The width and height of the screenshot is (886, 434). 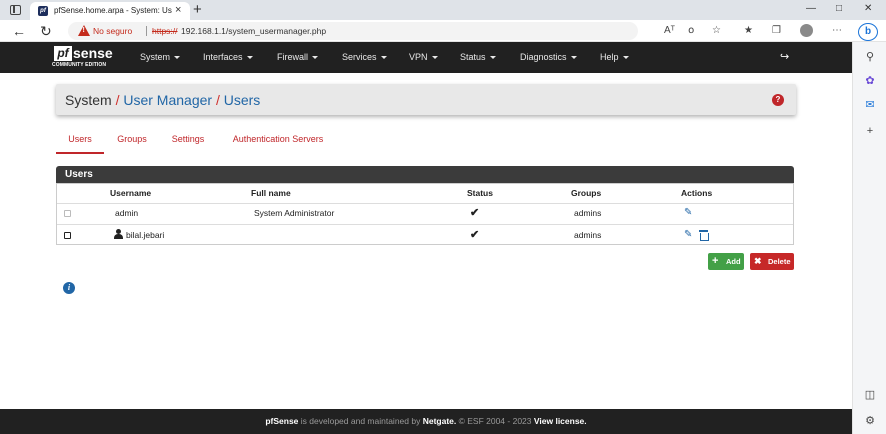 I want to click on add-button-label: Add, so click(x=733, y=261).